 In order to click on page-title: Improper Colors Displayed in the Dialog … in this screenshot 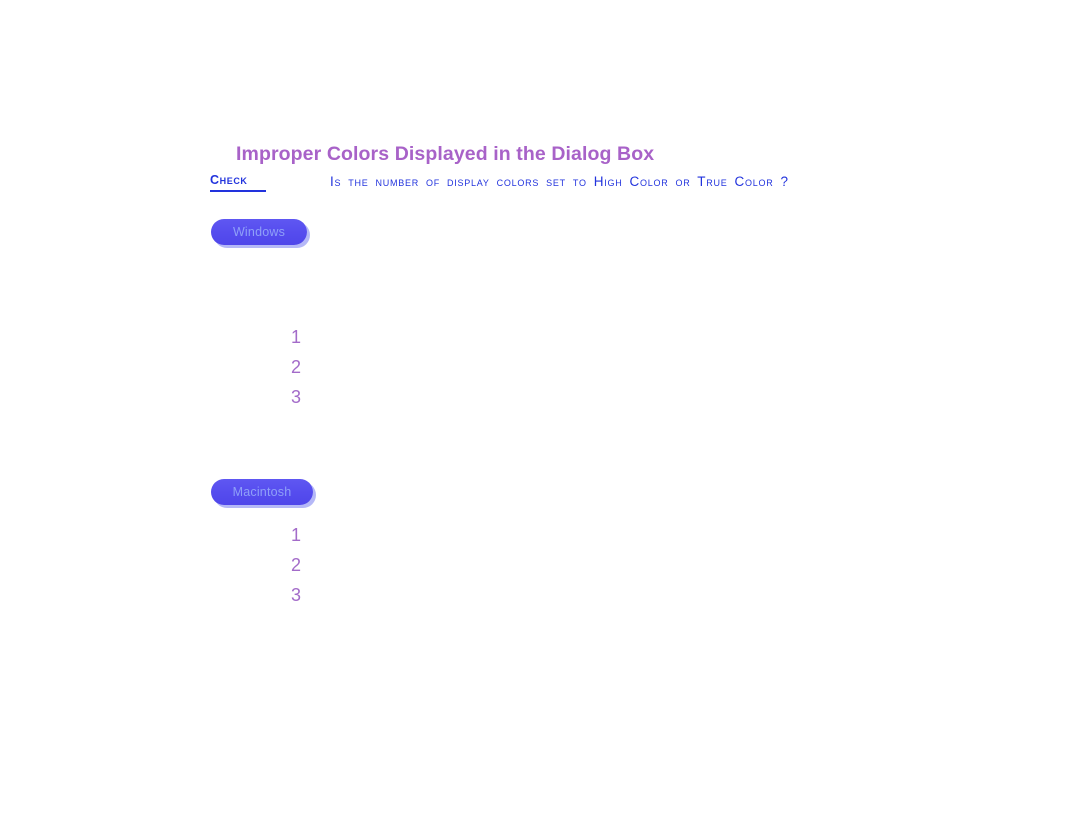, I will do `click(445, 154)`.